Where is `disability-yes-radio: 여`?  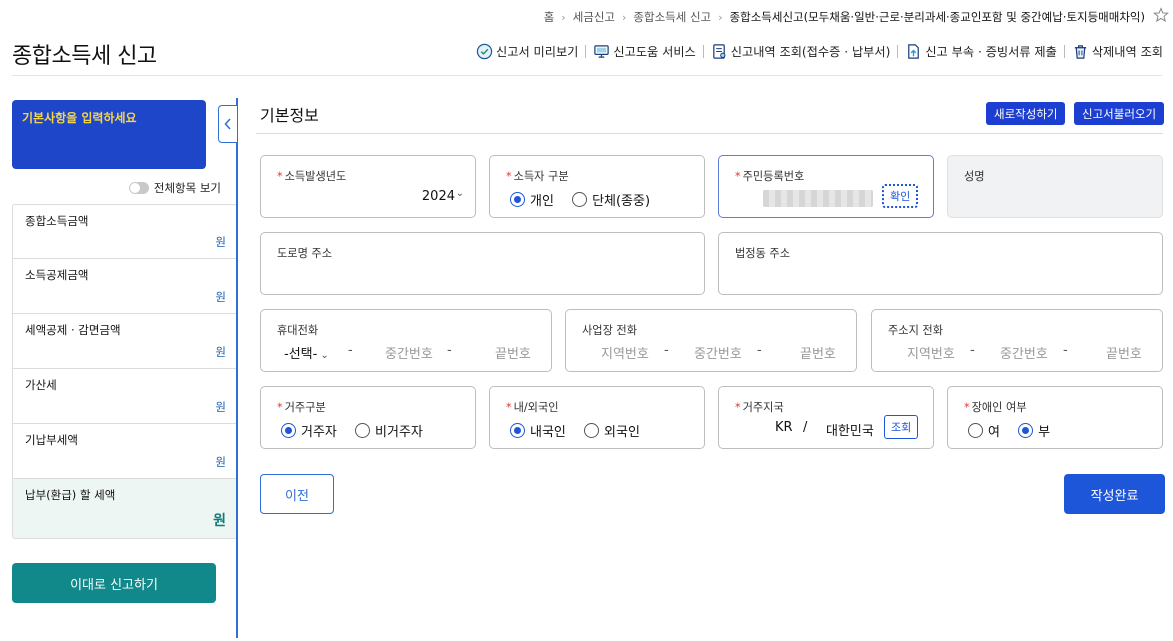 disability-yes-radio: 여 is located at coordinates (984, 430).